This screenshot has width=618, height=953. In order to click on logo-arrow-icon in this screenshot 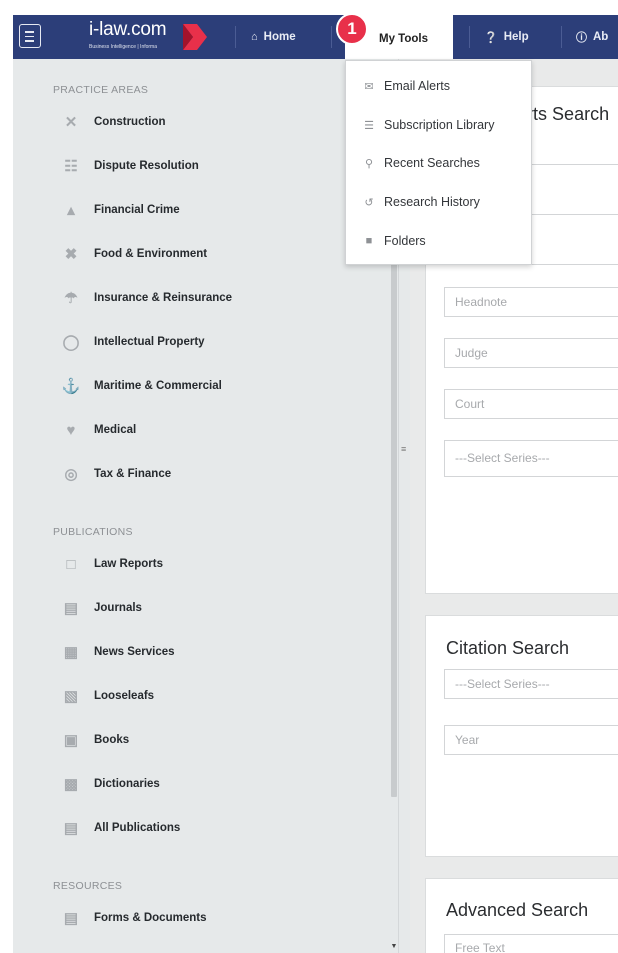, I will do `click(195, 37)`.